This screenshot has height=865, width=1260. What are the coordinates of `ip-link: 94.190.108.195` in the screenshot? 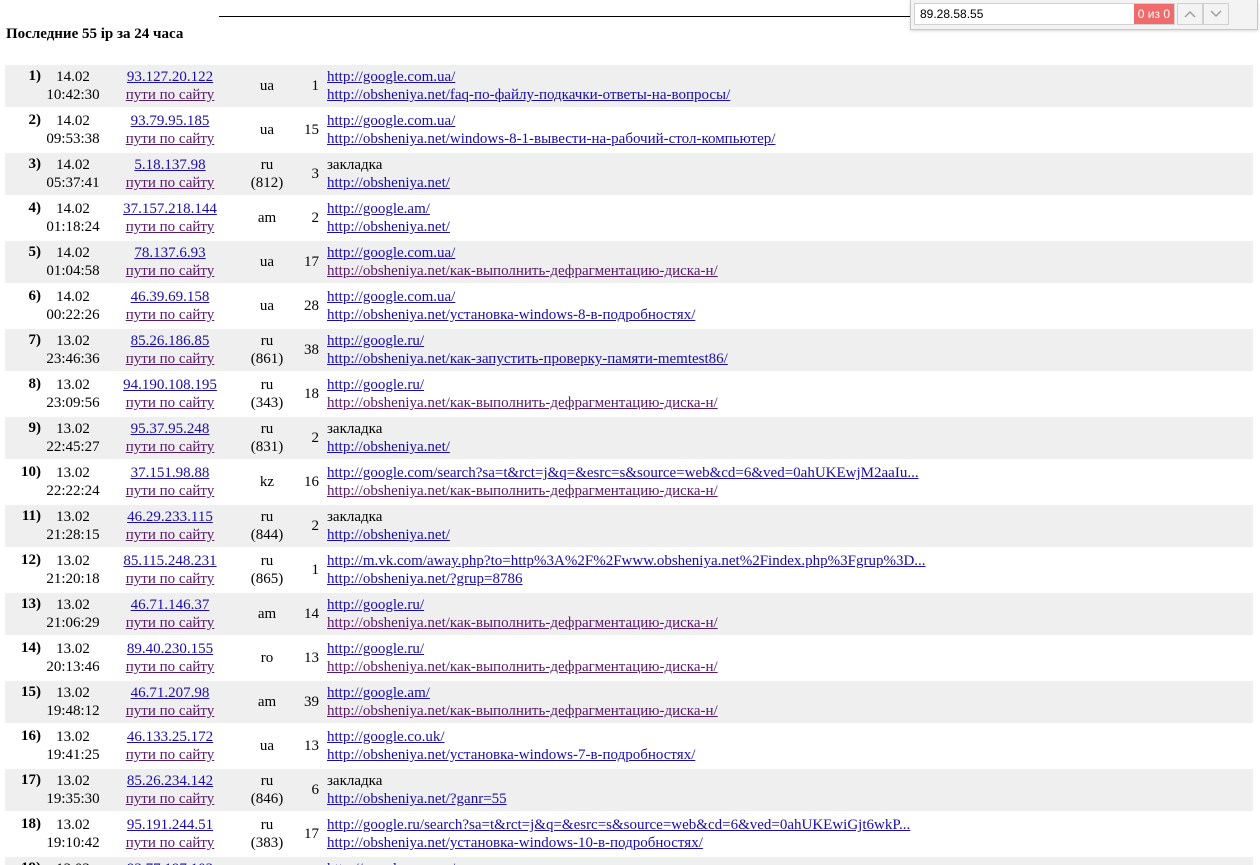 It's located at (170, 385).